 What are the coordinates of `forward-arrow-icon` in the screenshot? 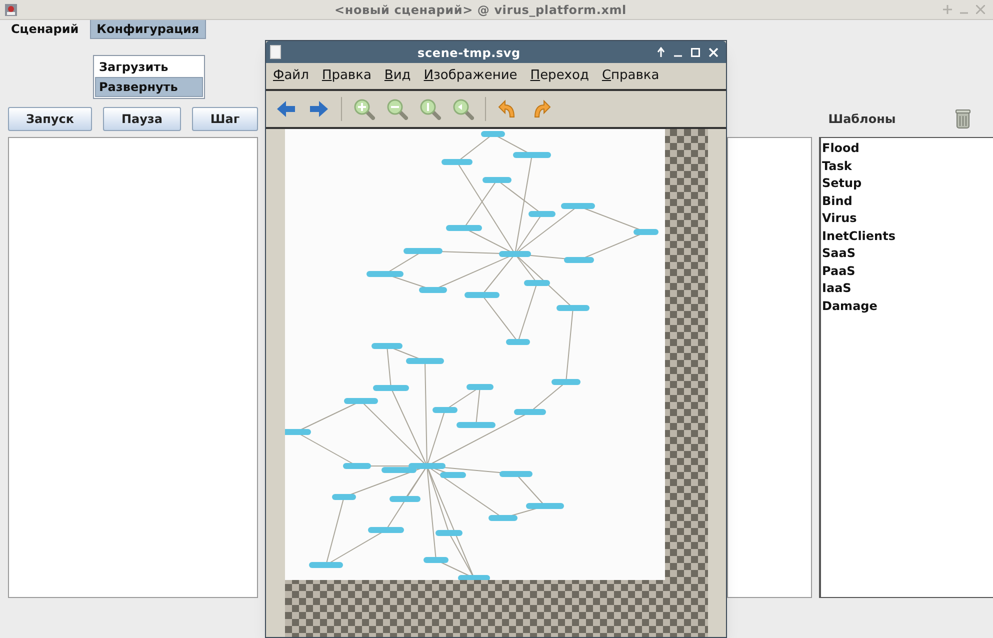 It's located at (319, 109).